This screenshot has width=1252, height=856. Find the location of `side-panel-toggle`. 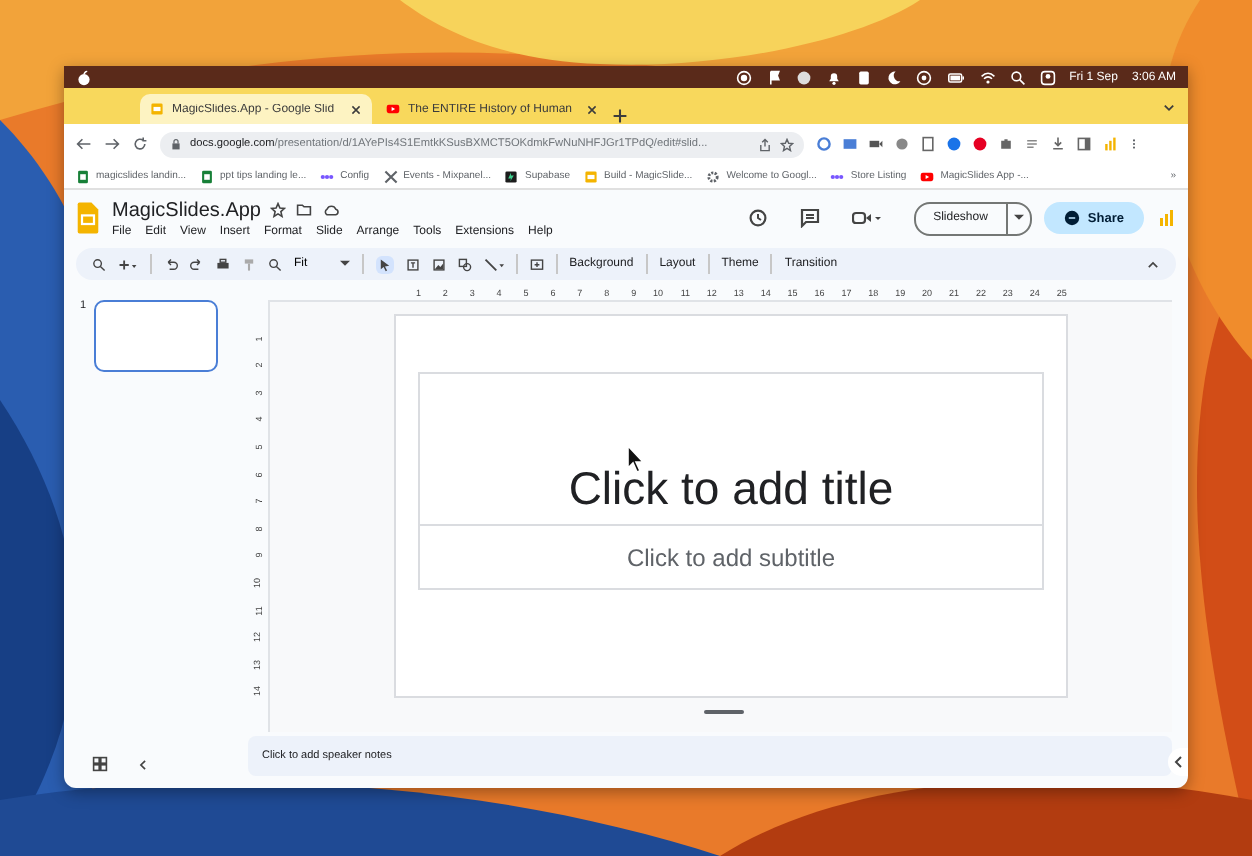

side-panel-toggle is located at coordinates (1178, 762).